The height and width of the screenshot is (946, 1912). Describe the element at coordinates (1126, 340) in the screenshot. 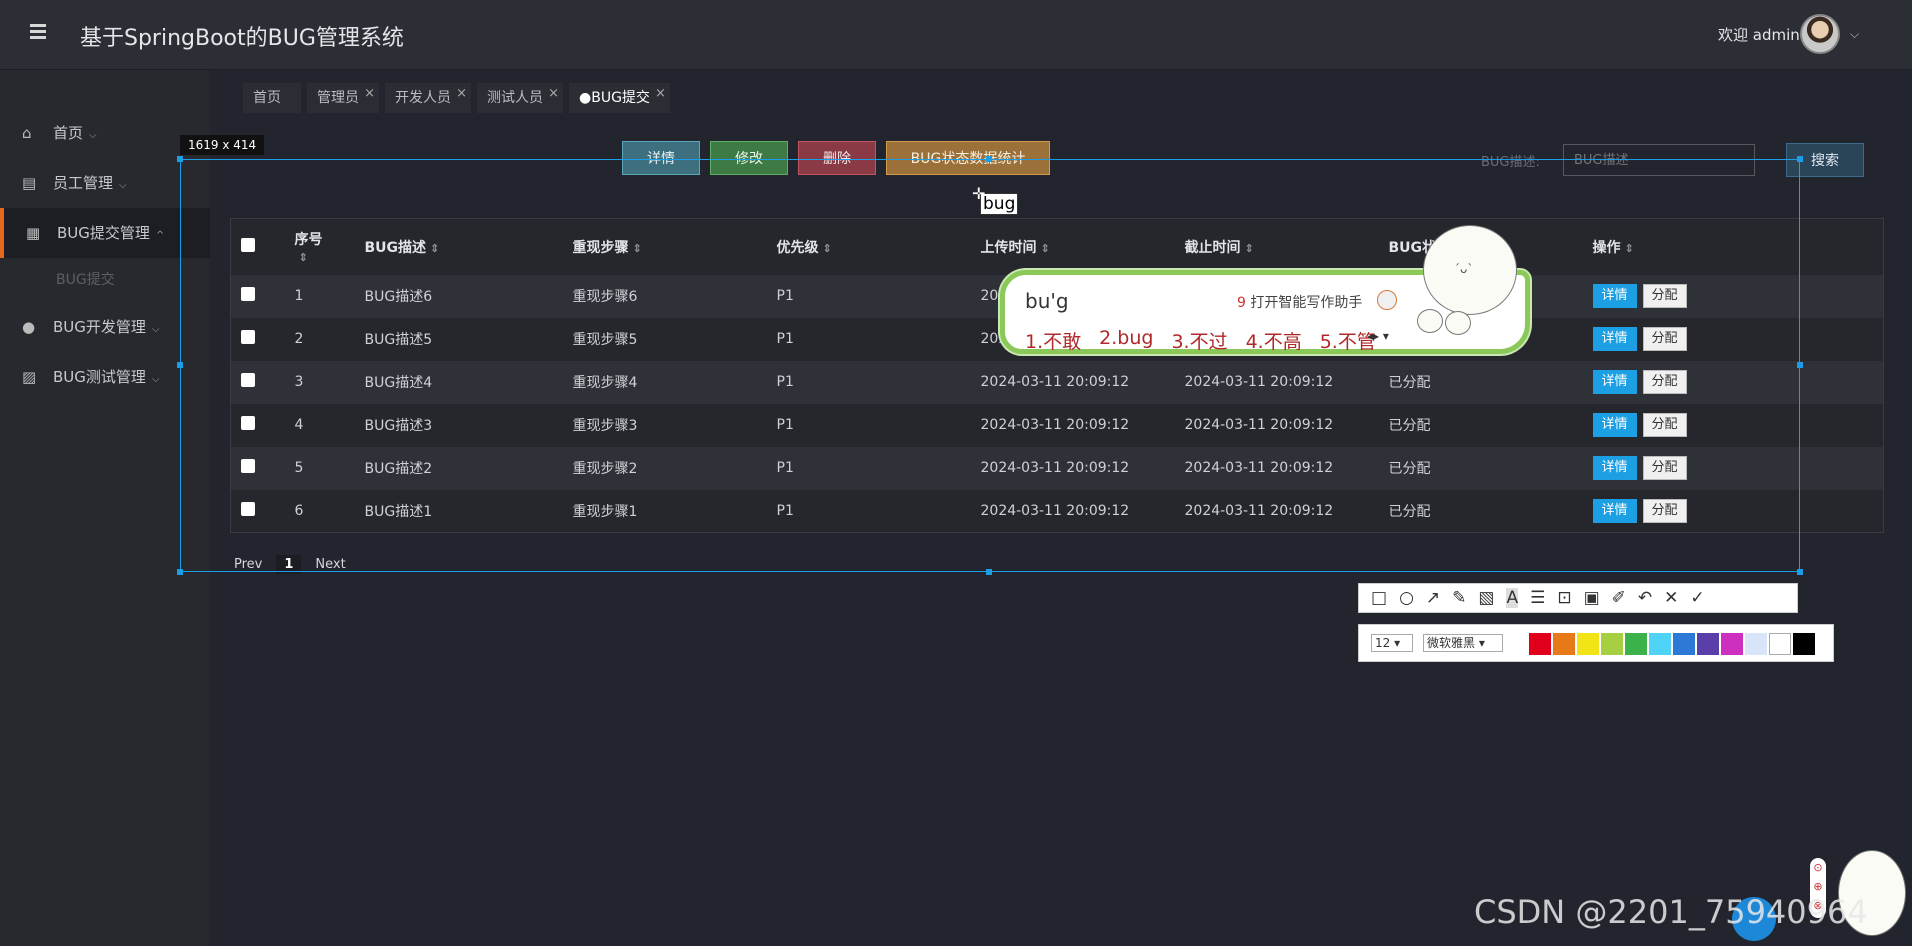

I see `ime-candidate: 2.bug` at that location.